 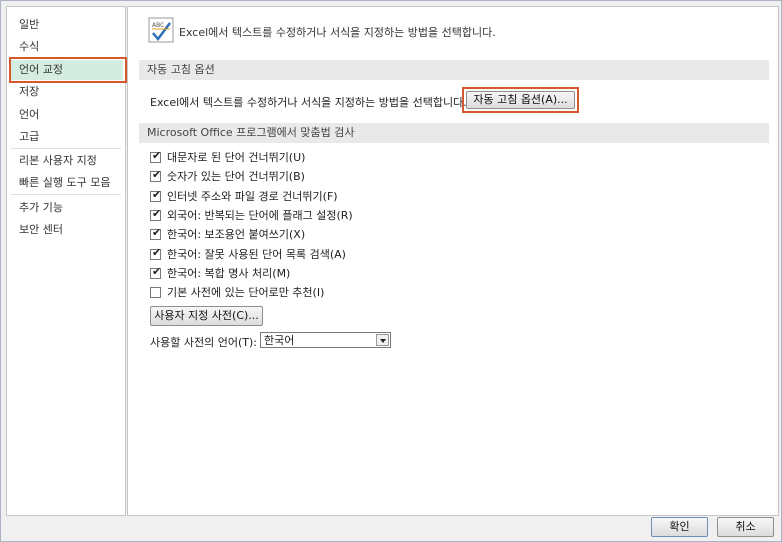 I want to click on checkbox-label: 인터넷 주소와 파일 경로 건너뛰기(F), so click(x=252, y=196).